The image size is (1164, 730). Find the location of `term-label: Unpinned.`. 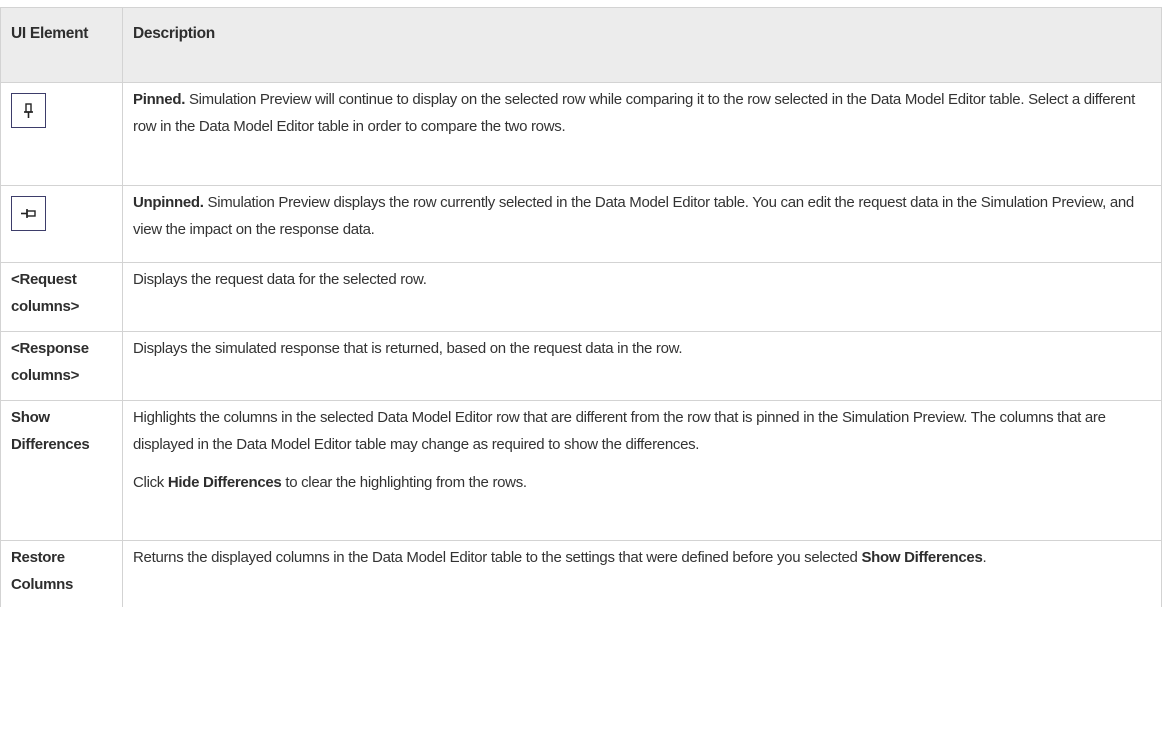

term-label: Unpinned. is located at coordinates (168, 202).